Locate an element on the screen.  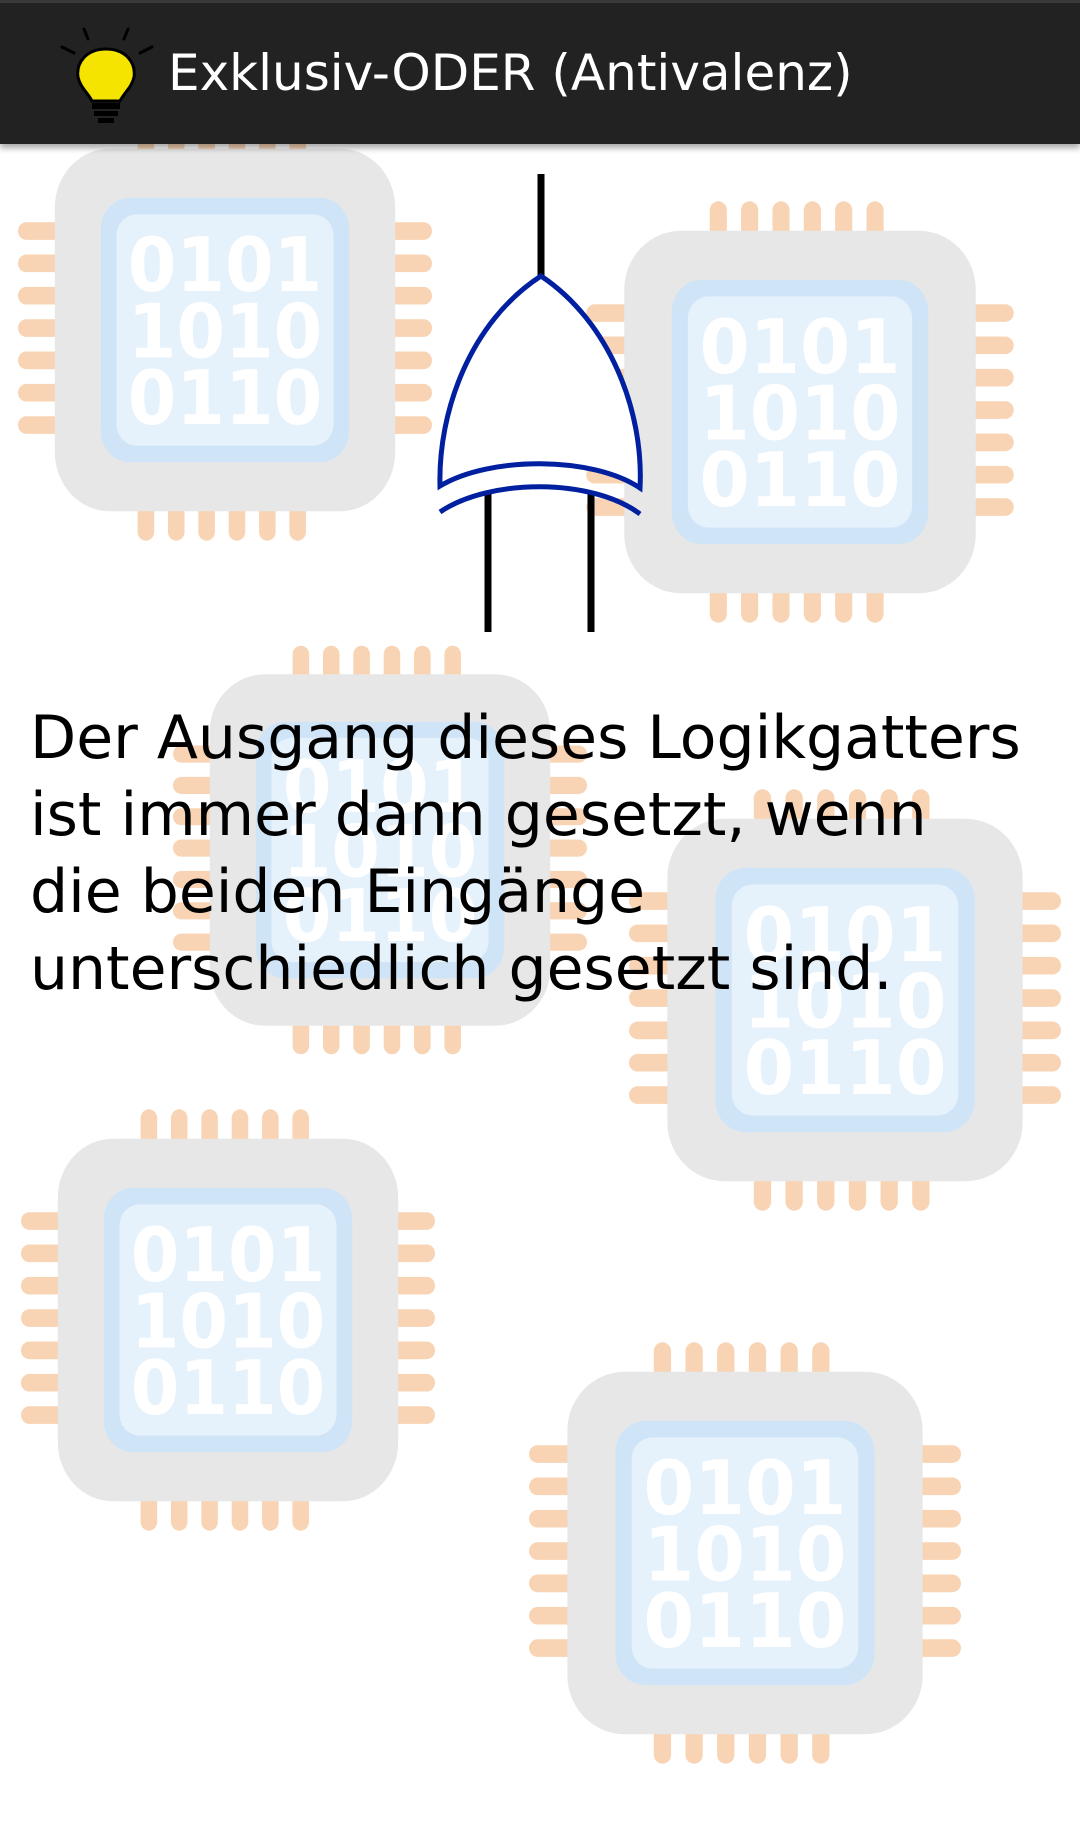
lightbulb-icon is located at coordinates (109, 75).